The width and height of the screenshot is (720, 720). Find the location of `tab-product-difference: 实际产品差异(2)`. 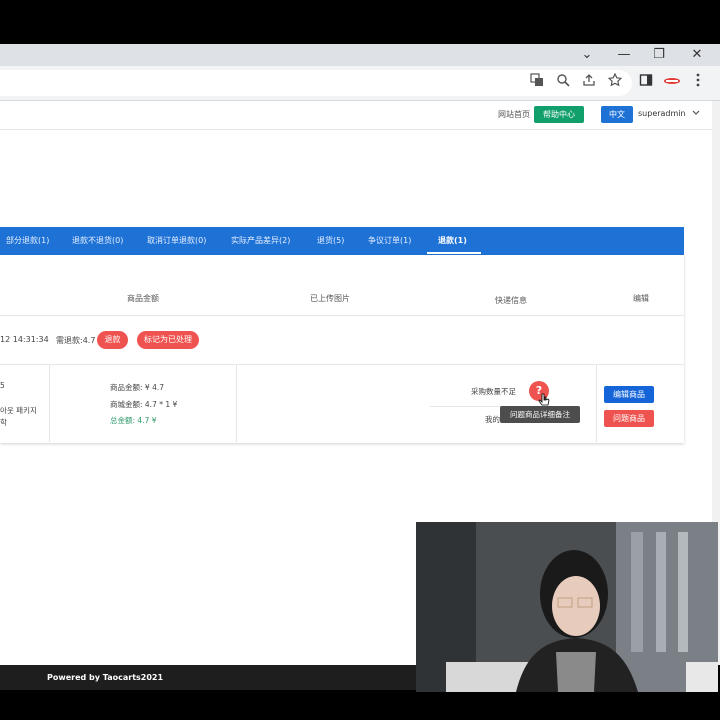

tab-product-difference: 实际产品差异(2) is located at coordinates (260, 240).